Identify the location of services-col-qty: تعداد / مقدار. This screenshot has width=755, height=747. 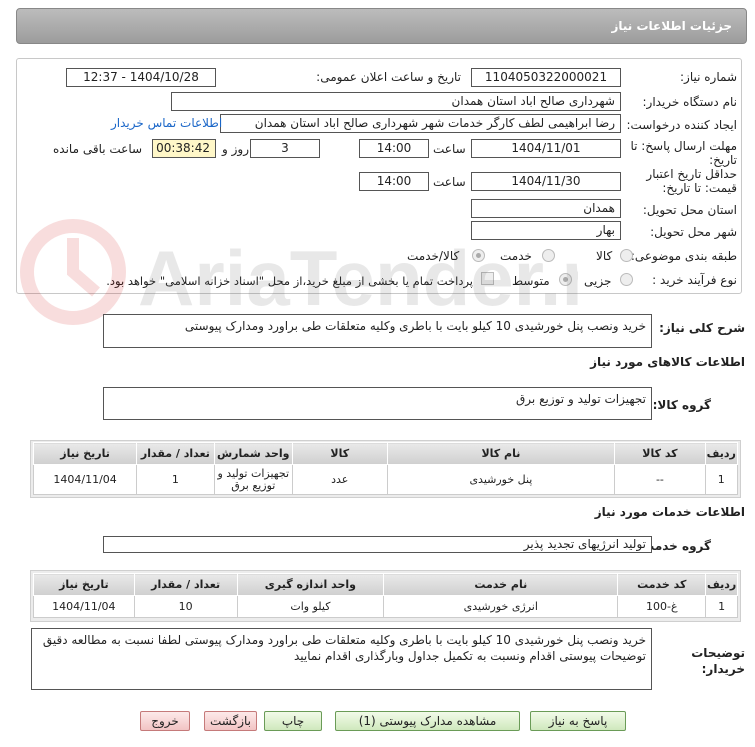
(185, 584).